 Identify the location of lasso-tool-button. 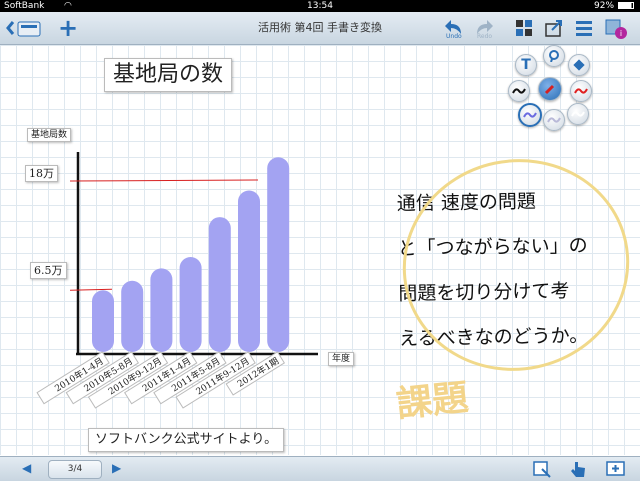
(554, 56).